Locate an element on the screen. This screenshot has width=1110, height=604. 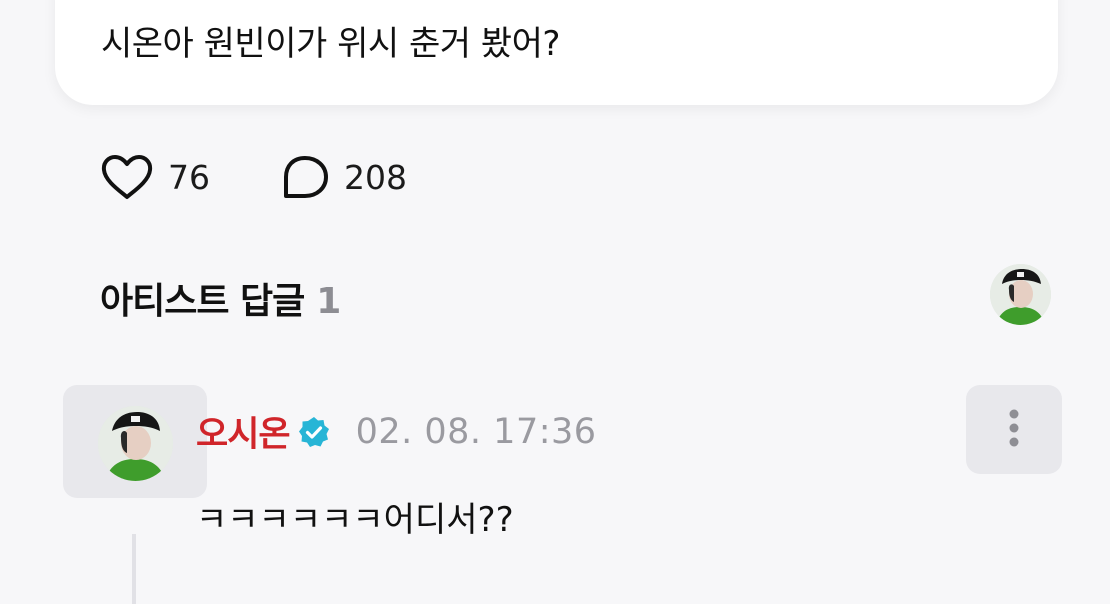
like-button: 76 is located at coordinates (155, 177).